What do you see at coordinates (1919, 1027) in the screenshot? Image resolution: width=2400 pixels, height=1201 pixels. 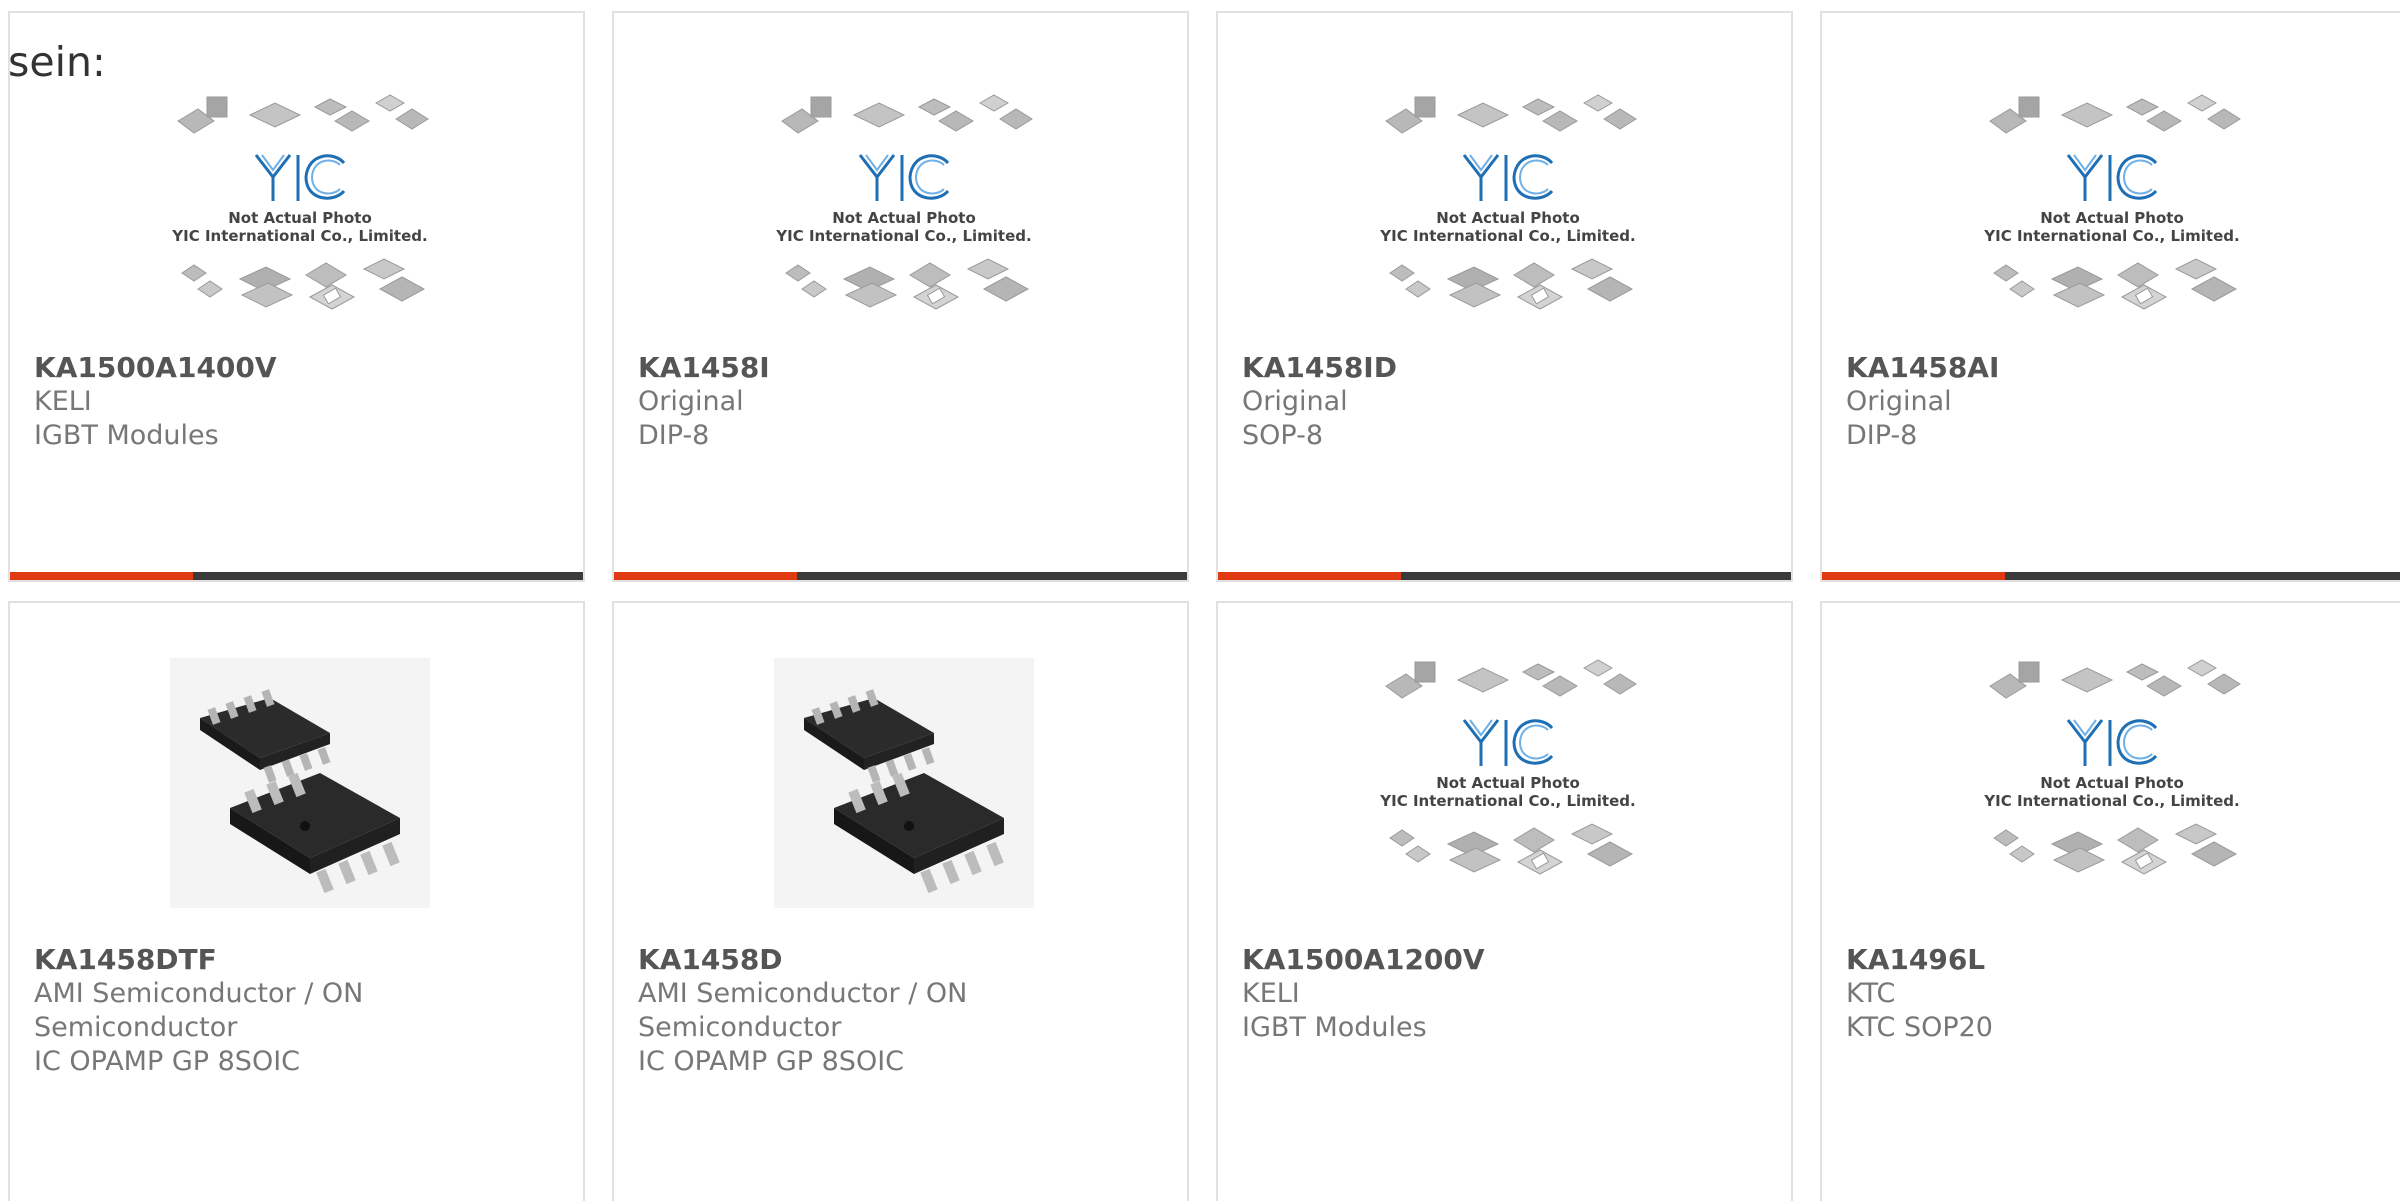 I see `package: KTC SOP20` at bounding box center [1919, 1027].